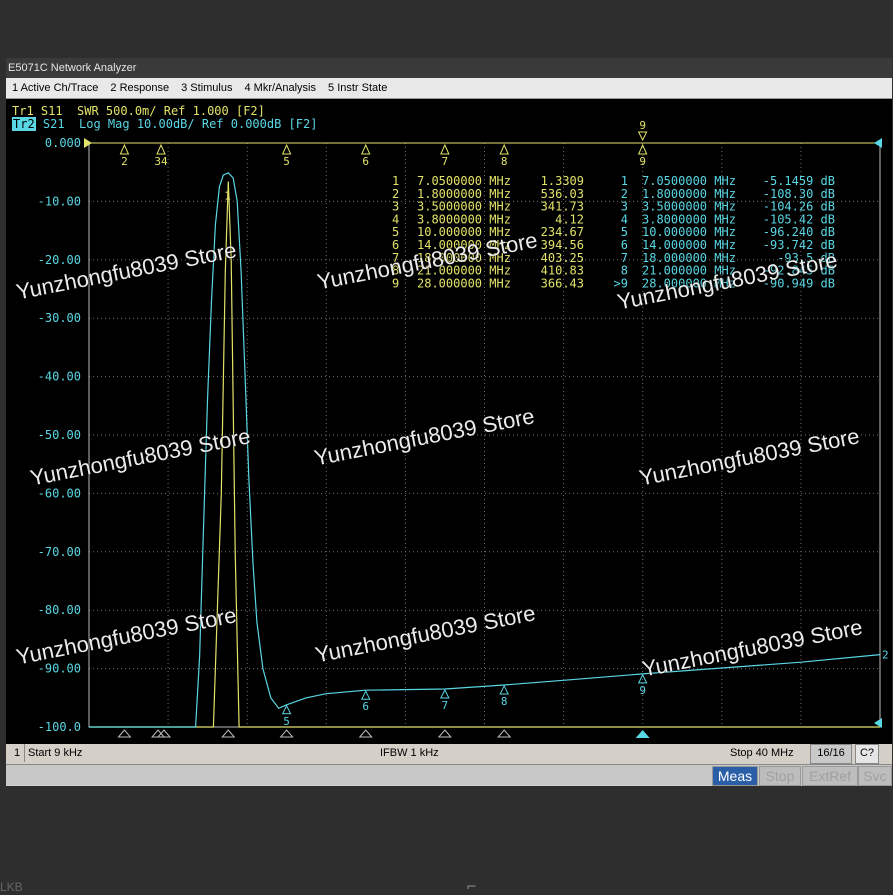  Describe the element at coordinates (878, 143) in the screenshot. I see `ref-arrow-right-icon` at that location.